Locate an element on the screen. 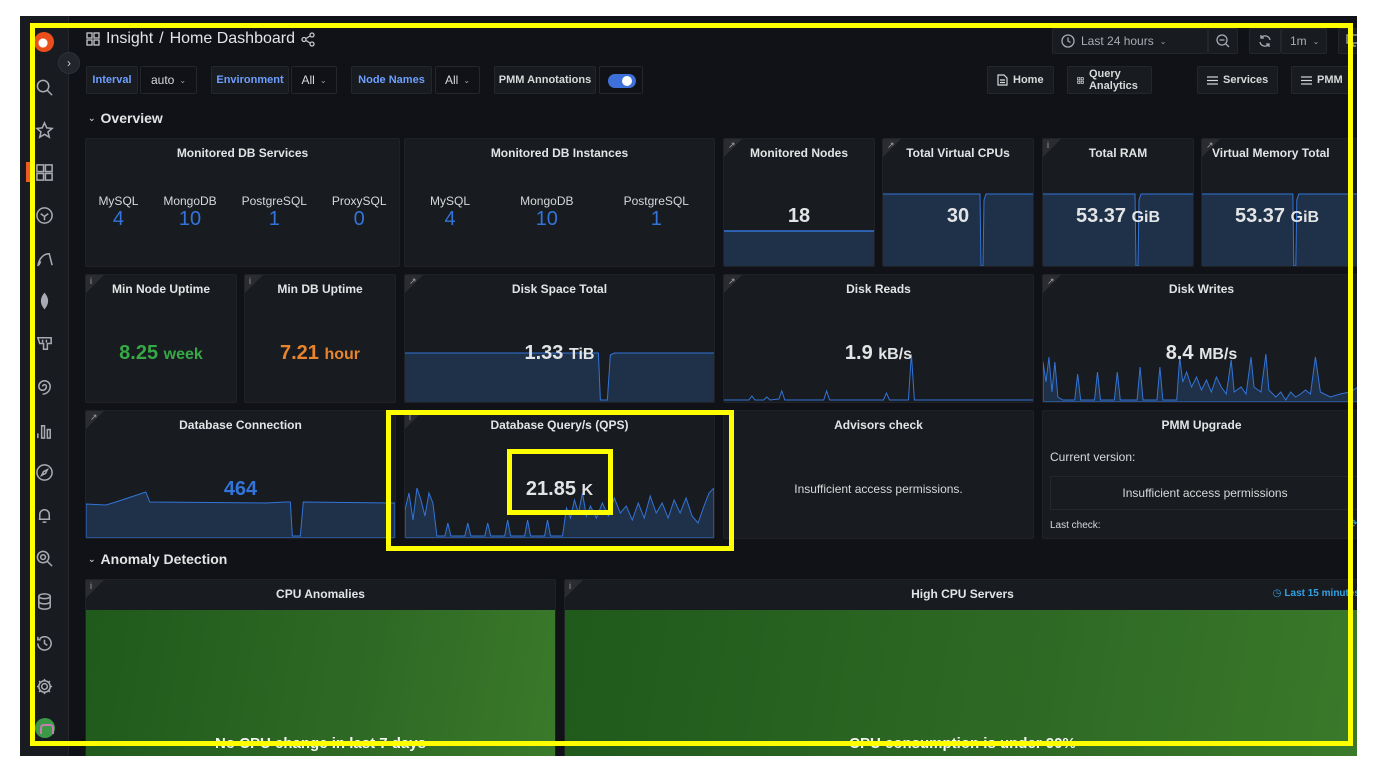  postgresql-elephant-icon is located at coordinates (44, 343).